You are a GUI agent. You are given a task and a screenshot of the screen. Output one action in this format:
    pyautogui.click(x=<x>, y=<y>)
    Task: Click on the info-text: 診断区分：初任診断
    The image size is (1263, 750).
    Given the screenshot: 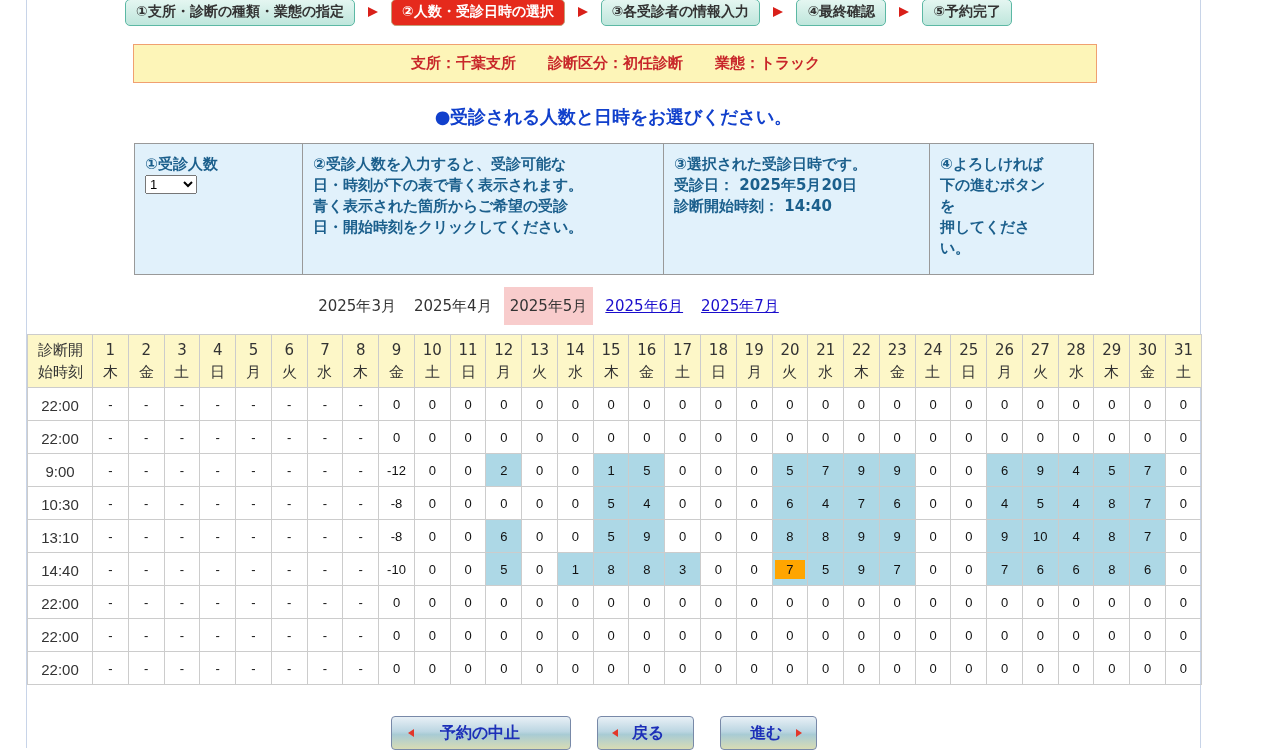 What is the action you would take?
    pyautogui.click(x=615, y=63)
    